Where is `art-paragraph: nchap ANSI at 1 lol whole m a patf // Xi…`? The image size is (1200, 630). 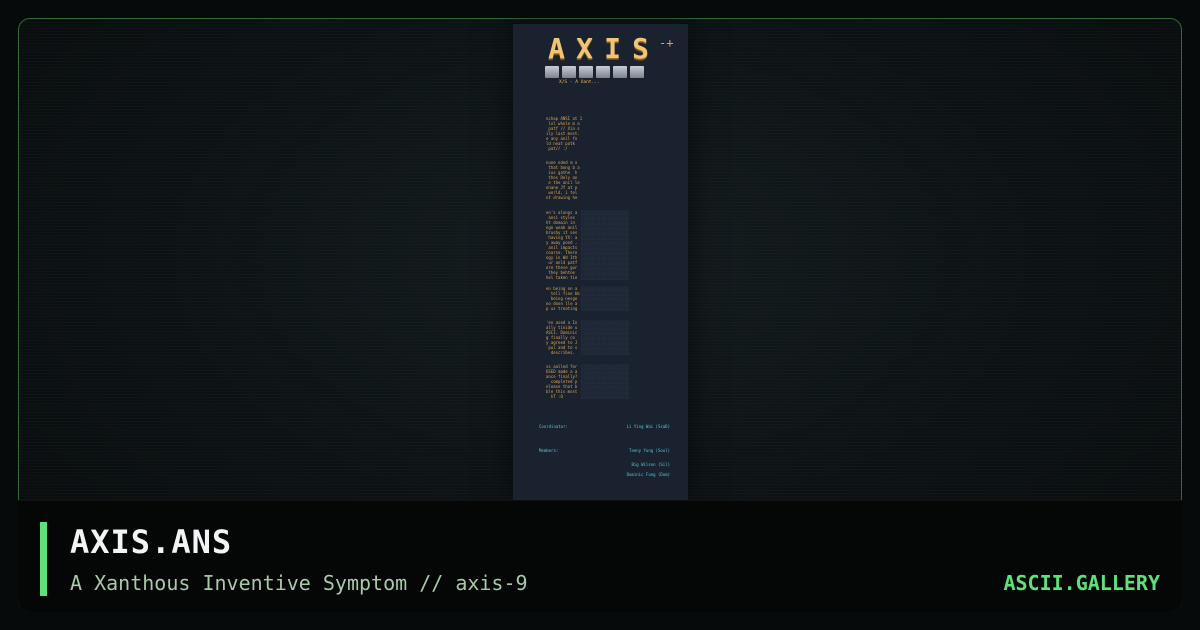
art-paragraph: nchap ANSI at 1 lol whole m a patf // Xi… is located at coordinates (564, 133).